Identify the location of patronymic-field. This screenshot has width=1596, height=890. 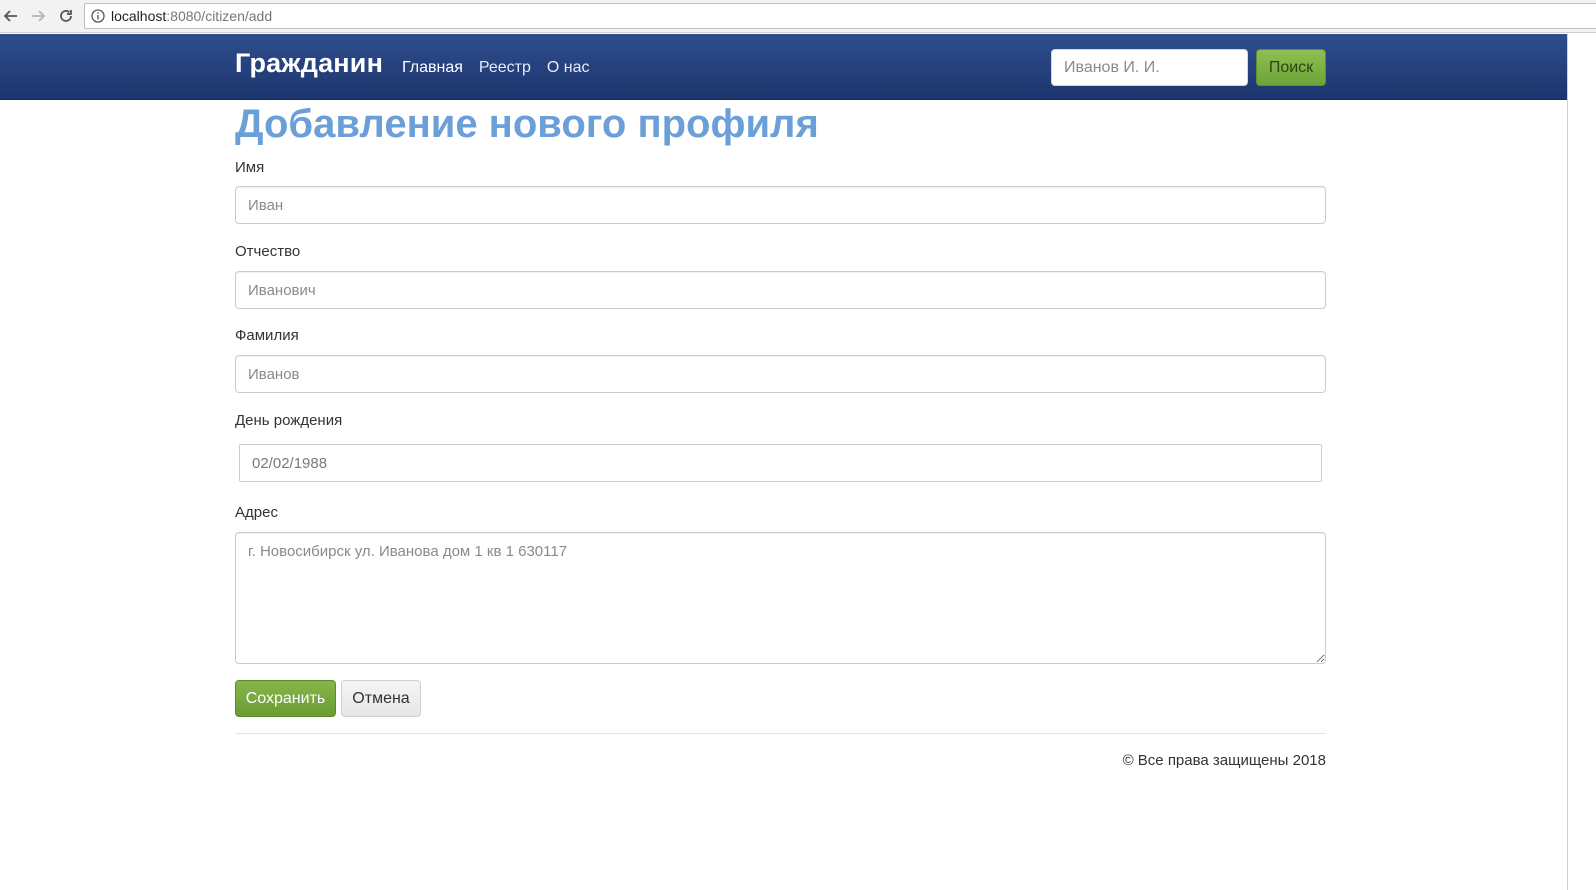
(780, 290).